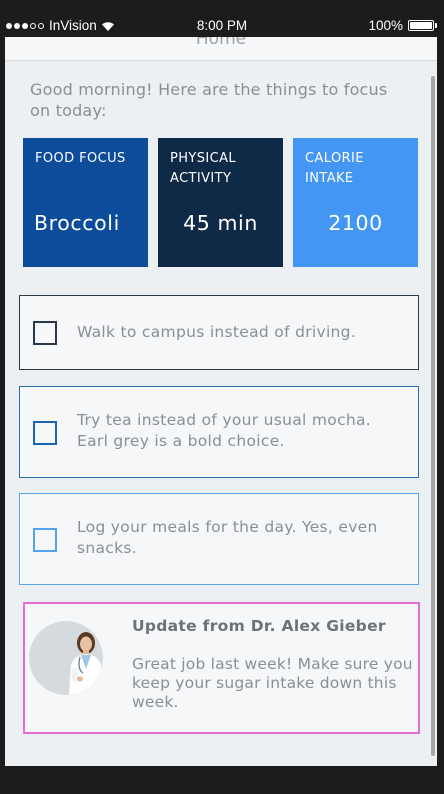 The height and width of the screenshot is (794, 444). What do you see at coordinates (334, 168) in the screenshot?
I see `tile-label: CALORIE INTAKE` at bounding box center [334, 168].